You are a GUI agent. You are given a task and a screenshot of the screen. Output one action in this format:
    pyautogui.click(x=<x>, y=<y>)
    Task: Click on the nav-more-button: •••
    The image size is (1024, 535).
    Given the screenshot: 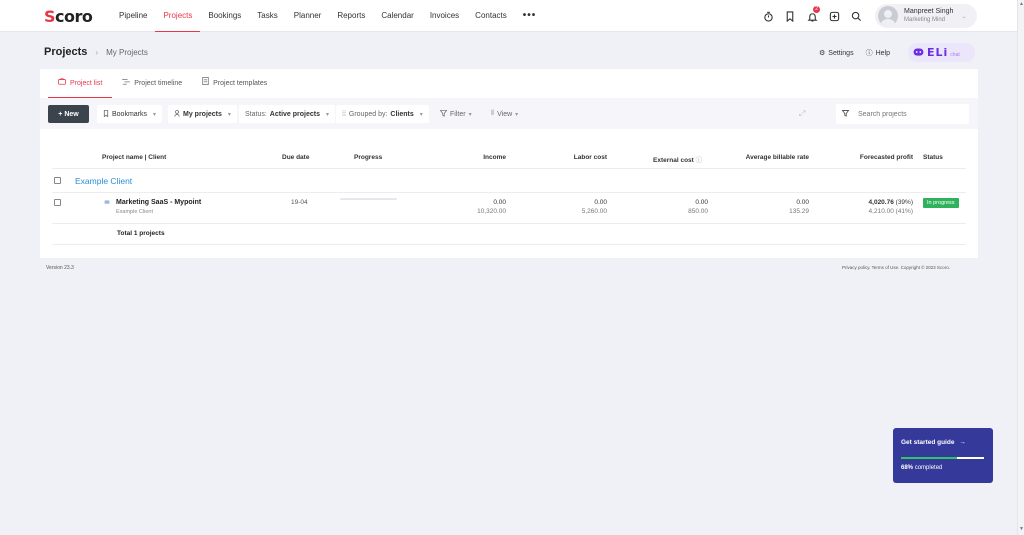 What is the action you would take?
    pyautogui.click(x=530, y=16)
    